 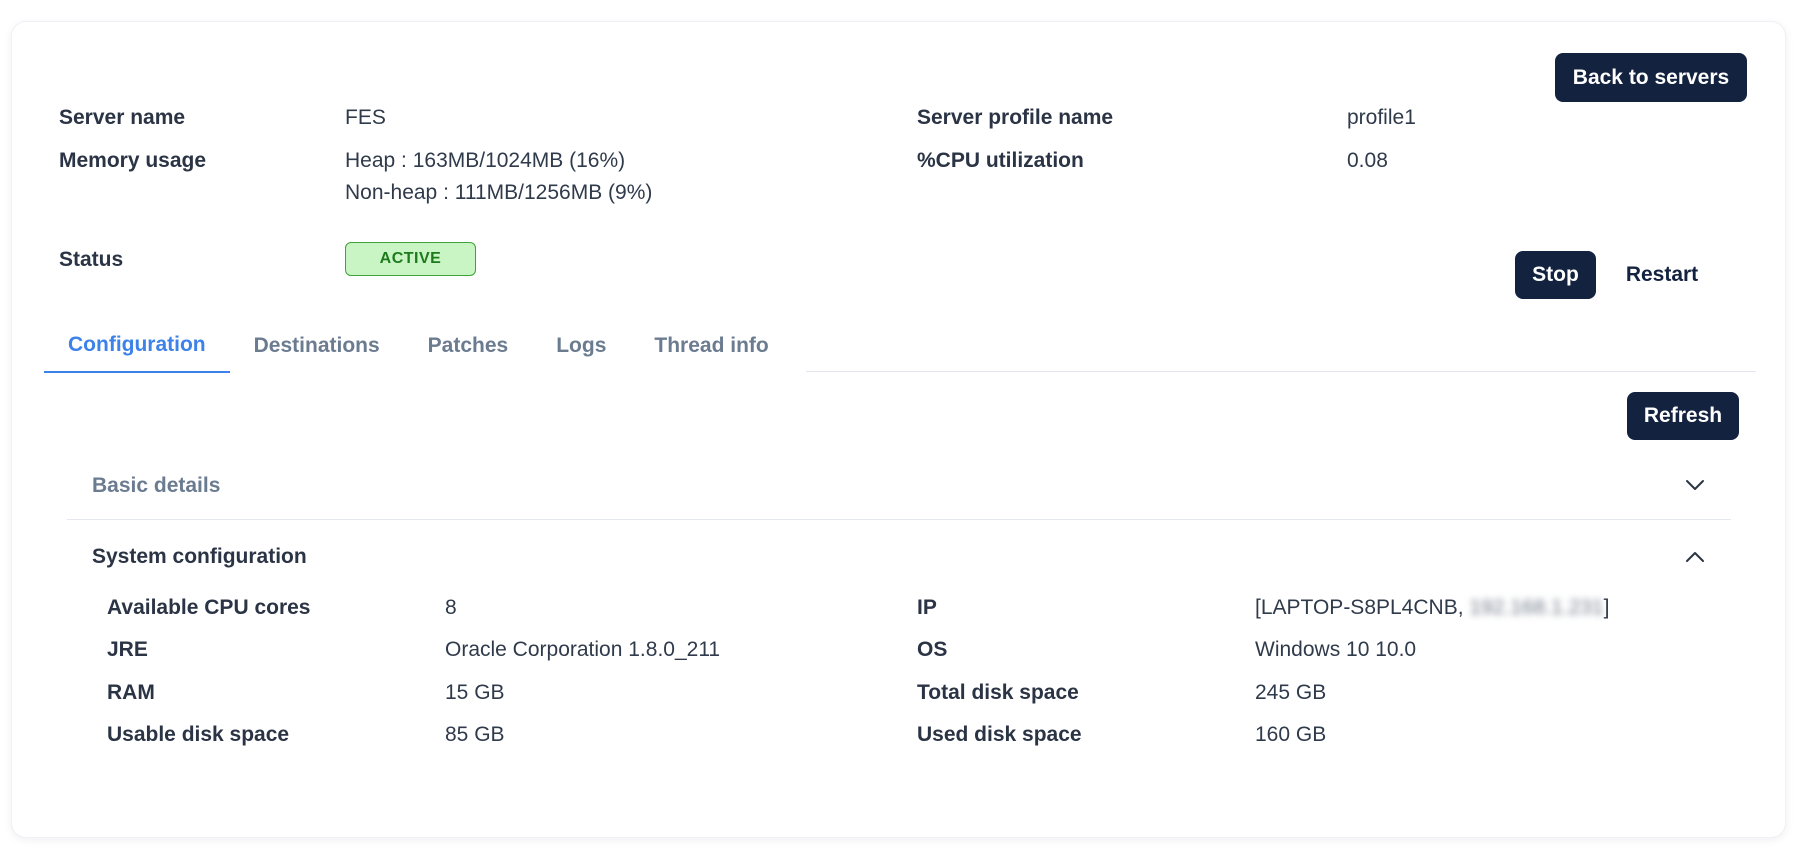 What do you see at coordinates (156, 486) in the screenshot?
I see `basic-details-header: Basic details` at bounding box center [156, 486].